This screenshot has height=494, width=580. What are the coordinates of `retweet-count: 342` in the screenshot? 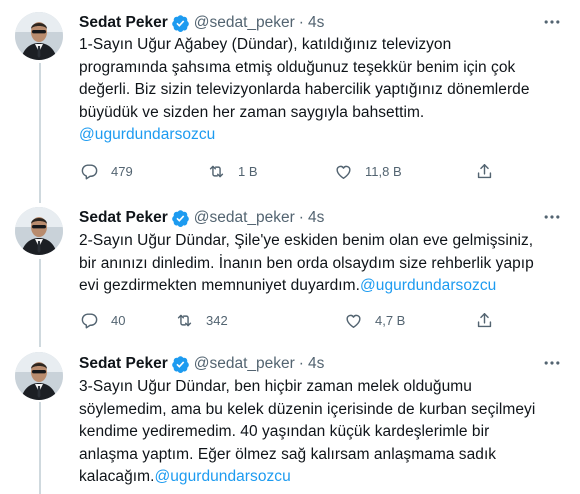 It's located at (217, 320).